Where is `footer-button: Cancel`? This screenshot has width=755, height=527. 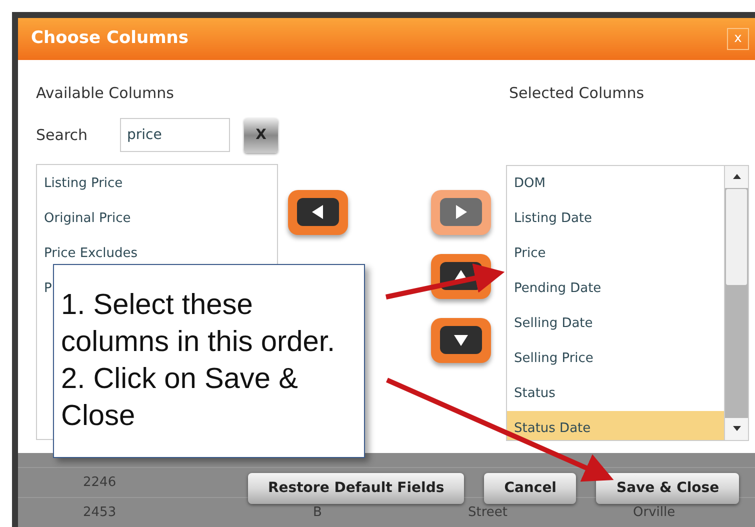 footer-button: Cancel is located at coordinates (530, 488).